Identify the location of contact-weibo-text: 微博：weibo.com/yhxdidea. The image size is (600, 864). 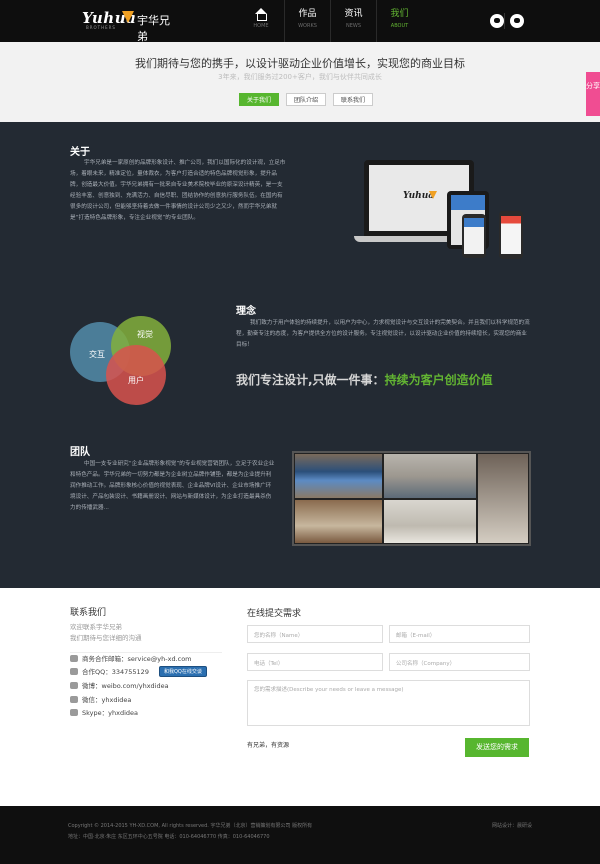
(125, 685).